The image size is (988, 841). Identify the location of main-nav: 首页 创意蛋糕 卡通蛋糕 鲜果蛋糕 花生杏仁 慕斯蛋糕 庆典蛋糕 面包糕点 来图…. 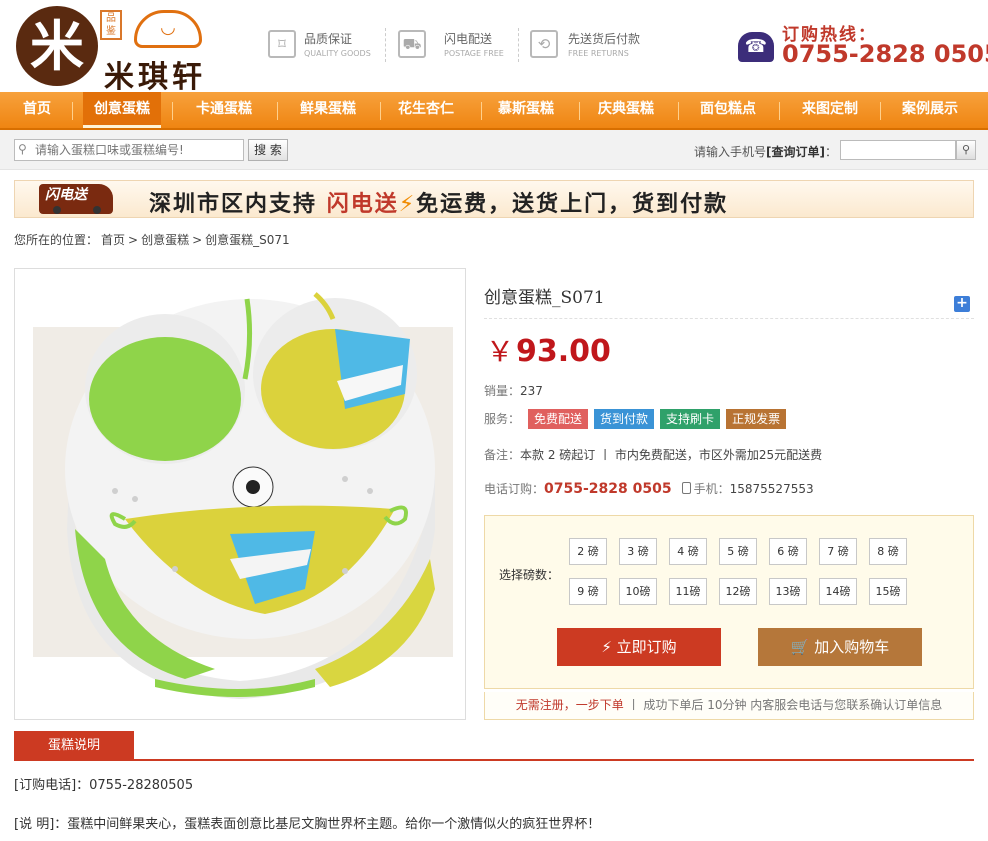
(494, 111).